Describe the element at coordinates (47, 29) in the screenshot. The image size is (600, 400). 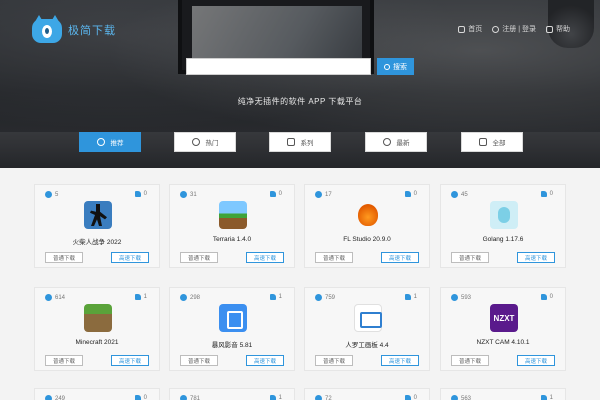
I see `site-logo` at that location.